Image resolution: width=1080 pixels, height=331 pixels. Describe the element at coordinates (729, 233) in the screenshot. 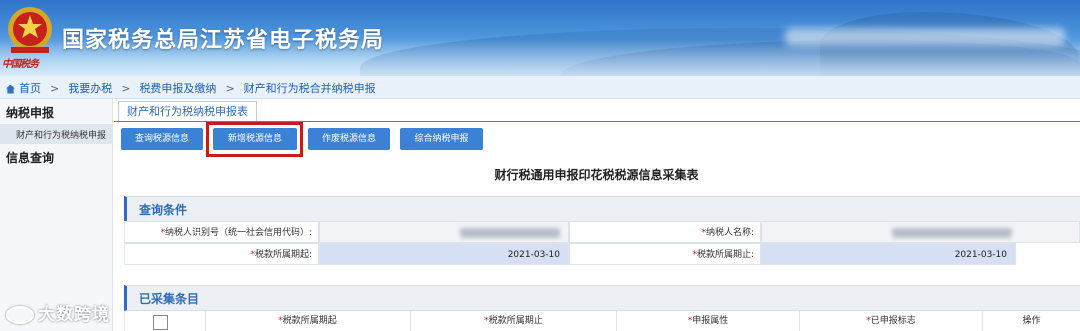

I see `label-text: 纳税人名称:` at that location.